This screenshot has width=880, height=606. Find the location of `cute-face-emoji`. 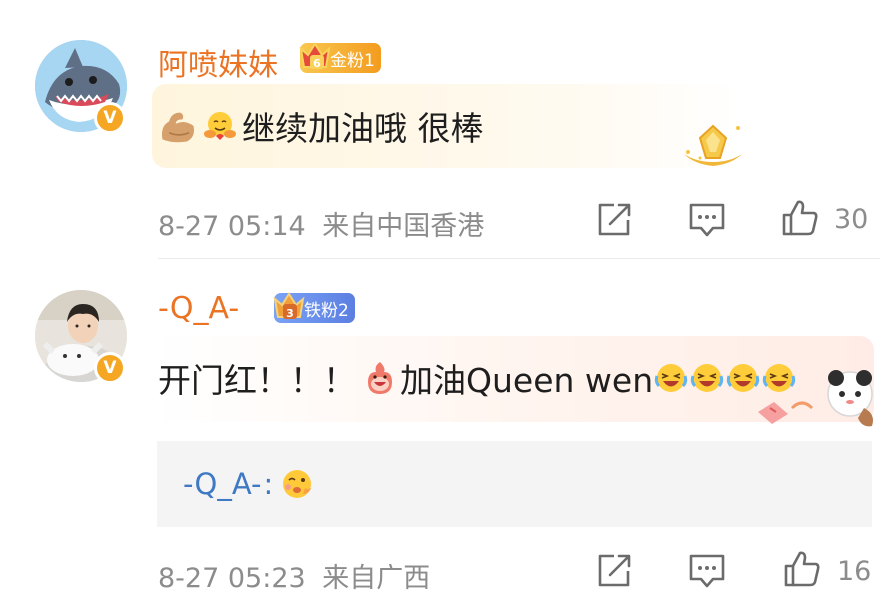

cute-face-emoji is located at coordinates (297, 484).